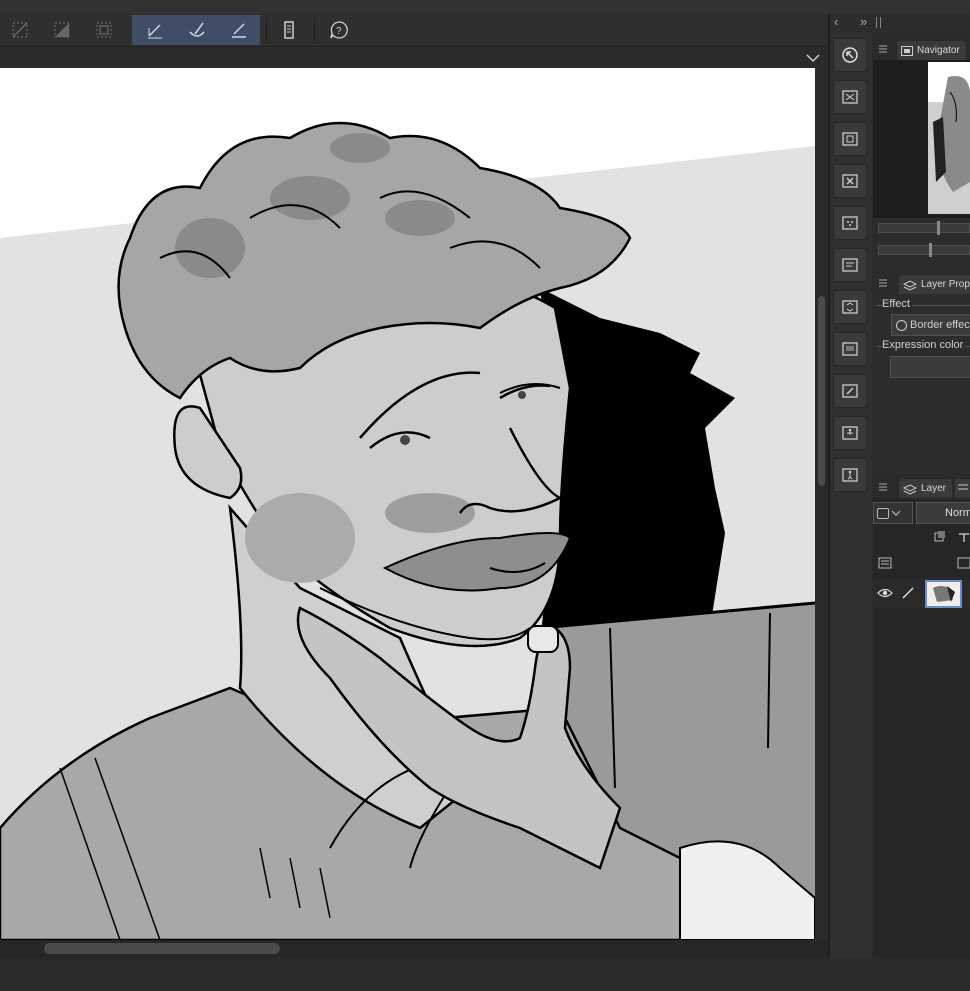  What do you see at coordinates (821, 504) in the screenshot?
I see `vertical-scrollbar` at bounding box center [821, 504].